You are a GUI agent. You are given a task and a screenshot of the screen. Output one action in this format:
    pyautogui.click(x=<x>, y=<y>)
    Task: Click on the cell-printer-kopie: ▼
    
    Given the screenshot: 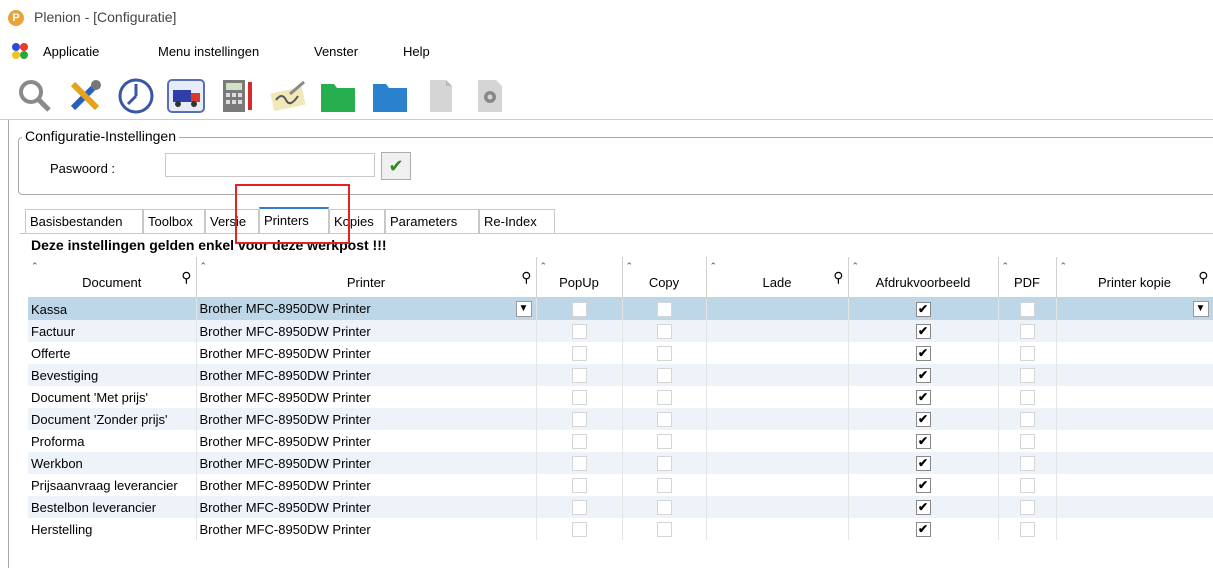 What is the action you would take?
    pyautogui.click(x=1134, y=308)
    